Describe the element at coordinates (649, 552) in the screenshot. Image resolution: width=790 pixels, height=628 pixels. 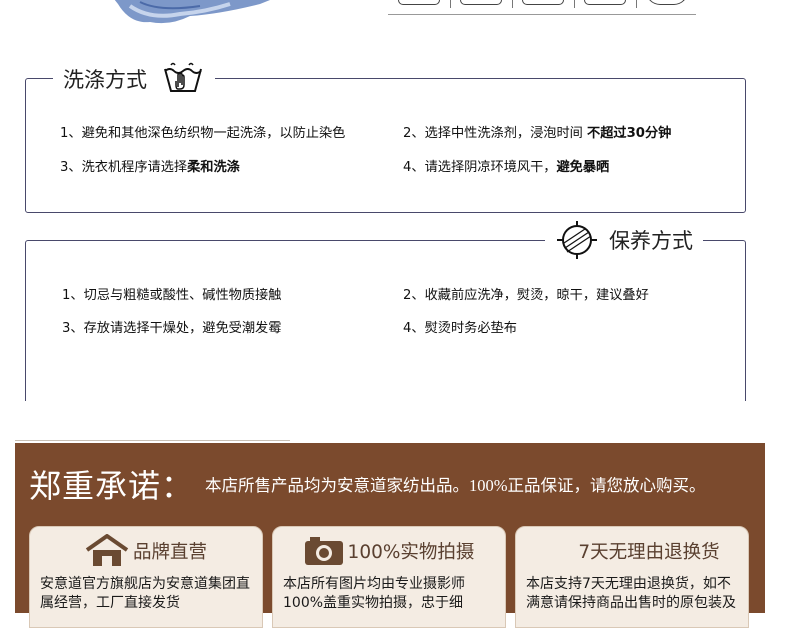
I see `card-title: 7天无理由退换货` at that location.